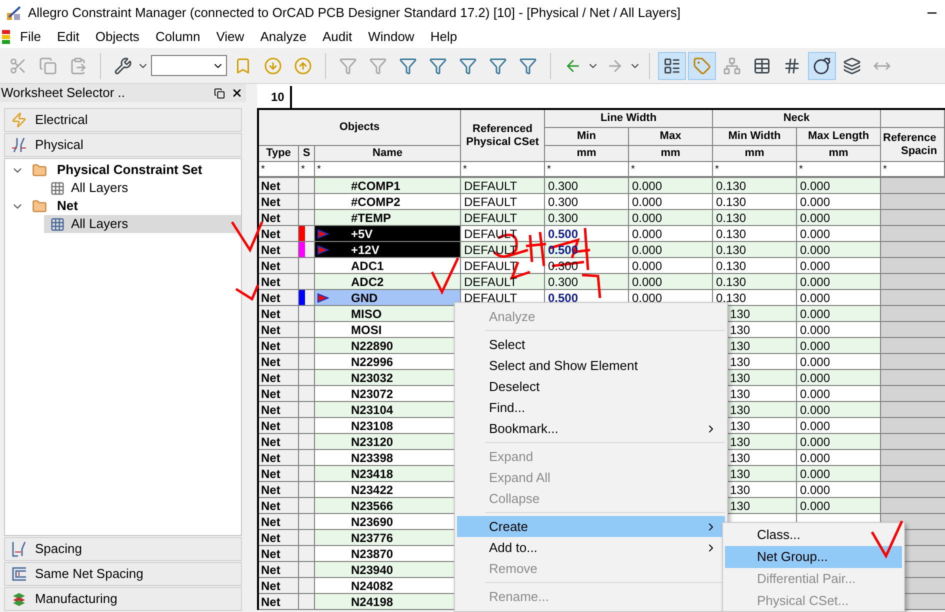 The width and height of the screenshot is (945, 612). What do you see at coordinates (839, 137) in the screenshot?
I see `column-header: Max Length` at bounding box center [839, 137].